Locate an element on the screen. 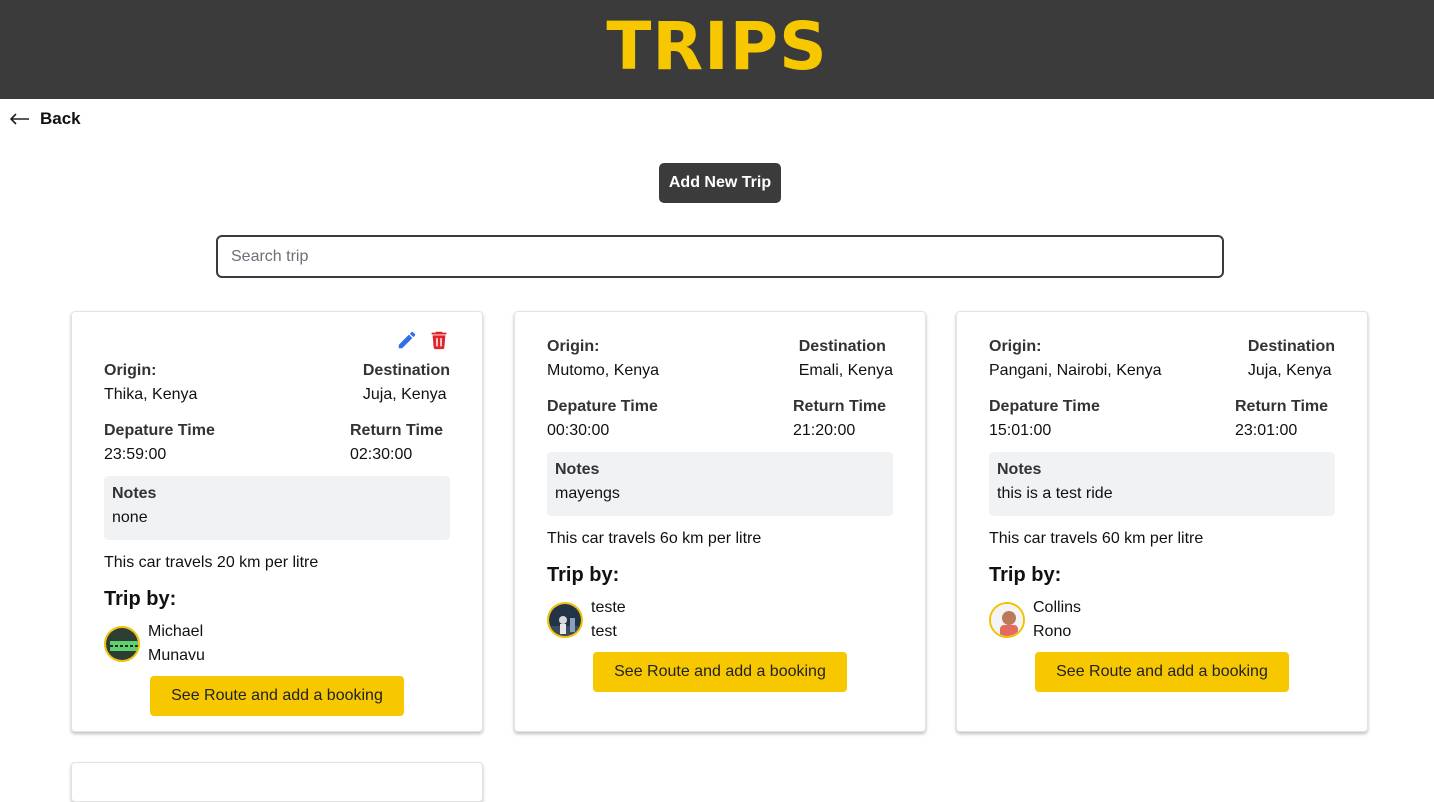 Image resolution: width=1434 pixels, height=802 pixels. header-bar: TRIPS is located at coordinates (717, 49).